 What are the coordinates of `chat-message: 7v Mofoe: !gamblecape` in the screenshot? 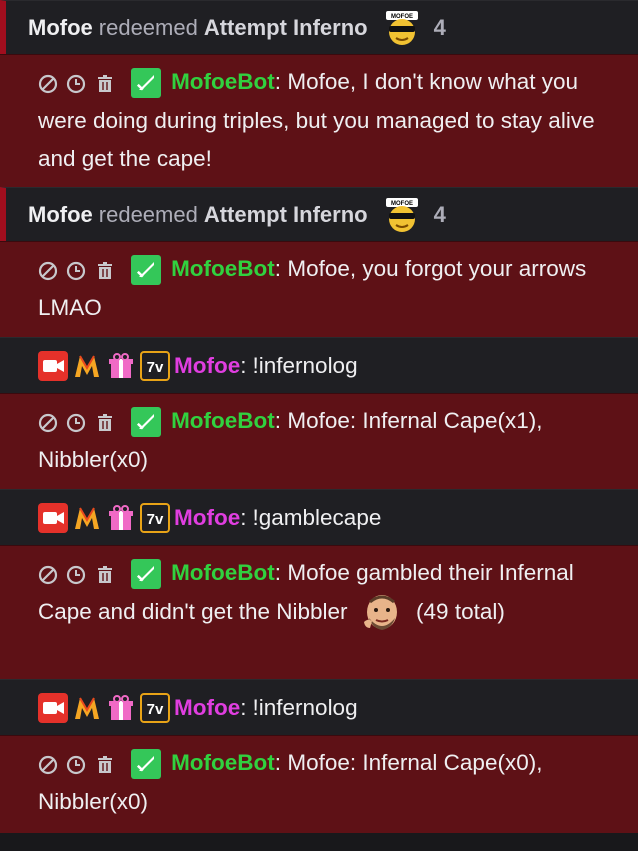 It's located at (319, 517).